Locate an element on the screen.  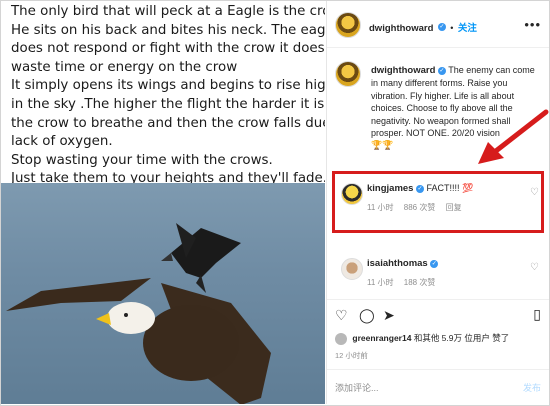
post-text-line: waste time or energy on the crow is located at coordinates (124, 67).